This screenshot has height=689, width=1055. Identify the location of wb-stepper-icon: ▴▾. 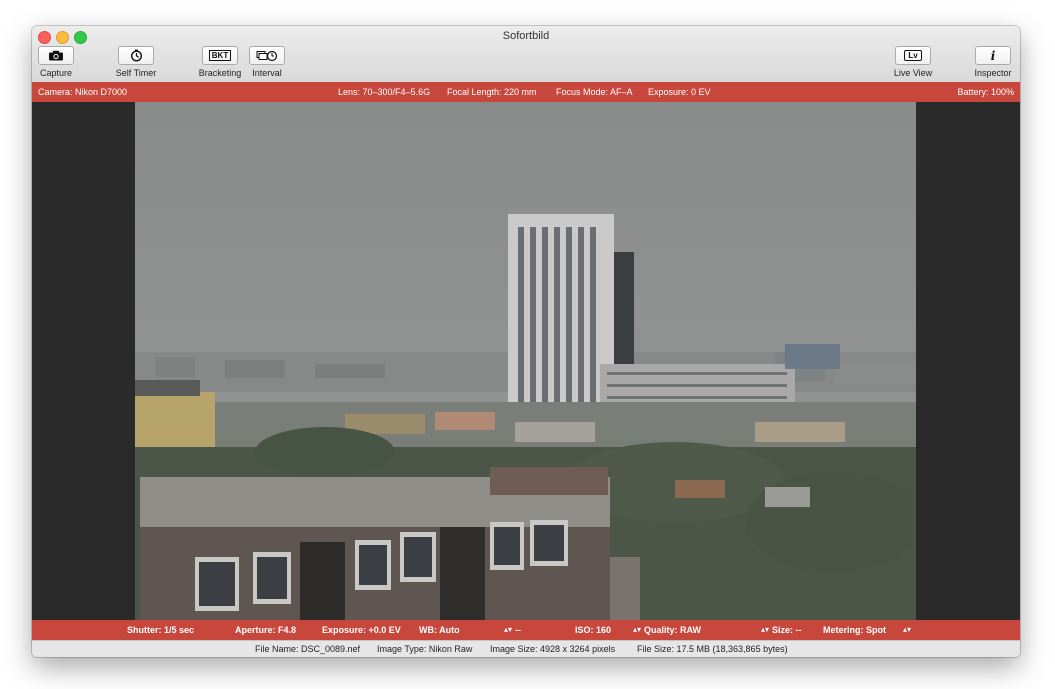
(508, 629).